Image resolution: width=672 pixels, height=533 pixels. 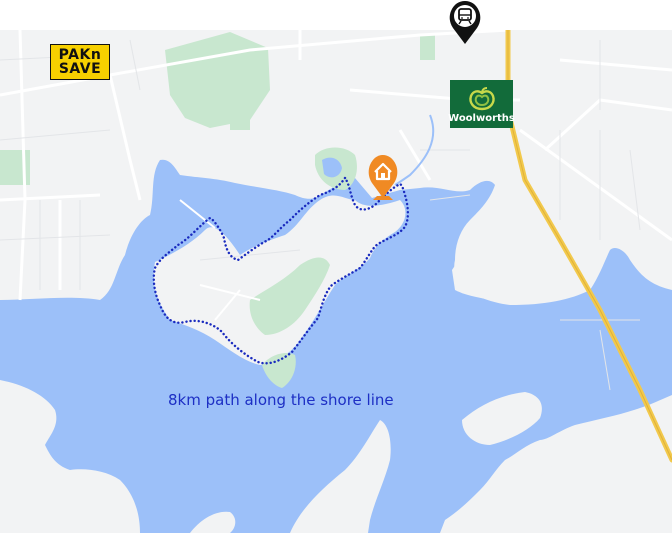 What do you see at coordinates (336, 15) in the screenshot?
I see `top-bar-area` at bounding box center [336, 15].